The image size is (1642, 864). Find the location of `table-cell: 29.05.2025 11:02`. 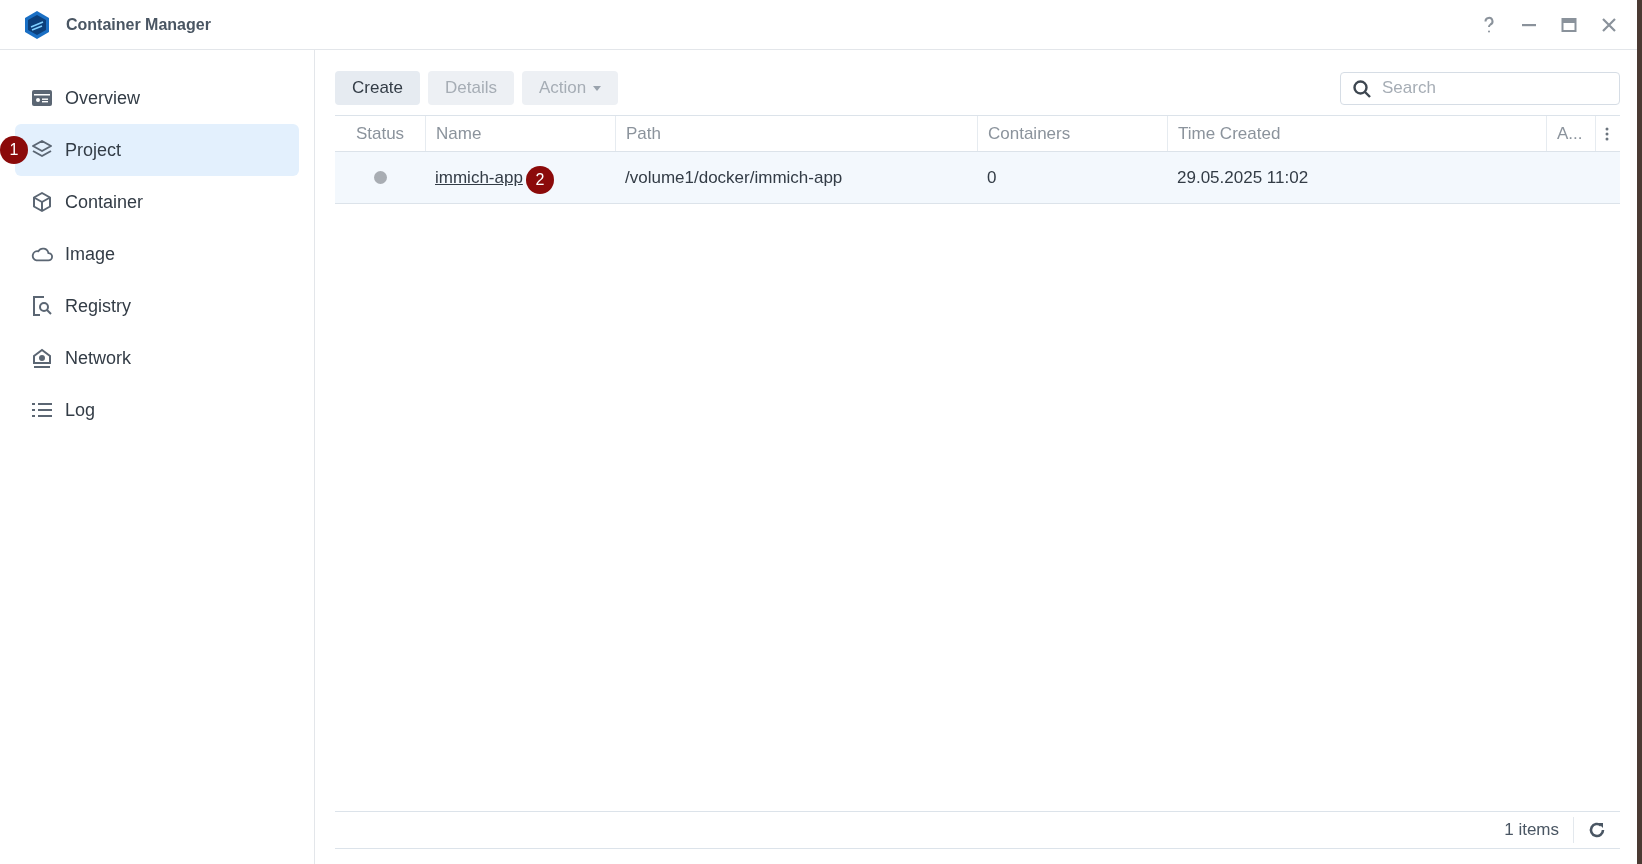

table-cell: 29.05.2025 11:02 is located at coordinates (1243, 177).